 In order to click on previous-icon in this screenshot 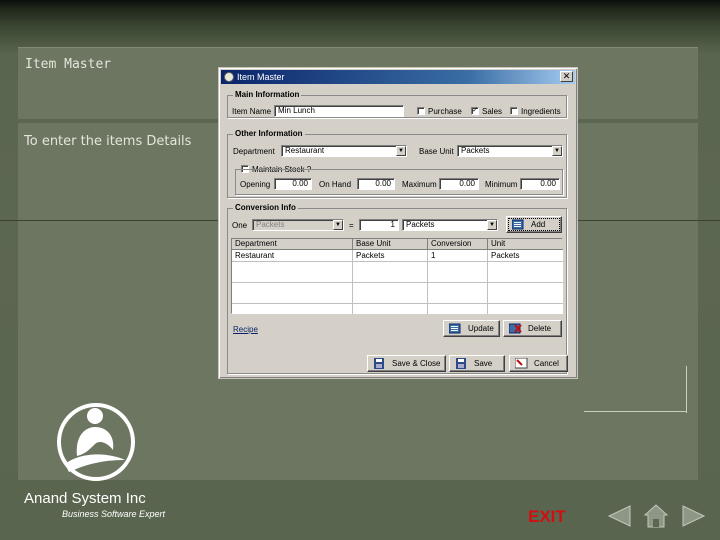, I will do `click(619, 516)`.